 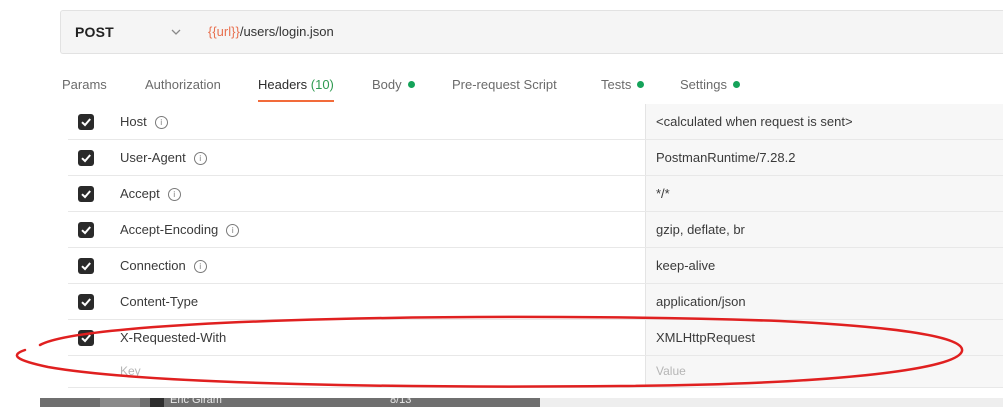 I want to click on tab-settings: Settings, so click(x=710, y=86).